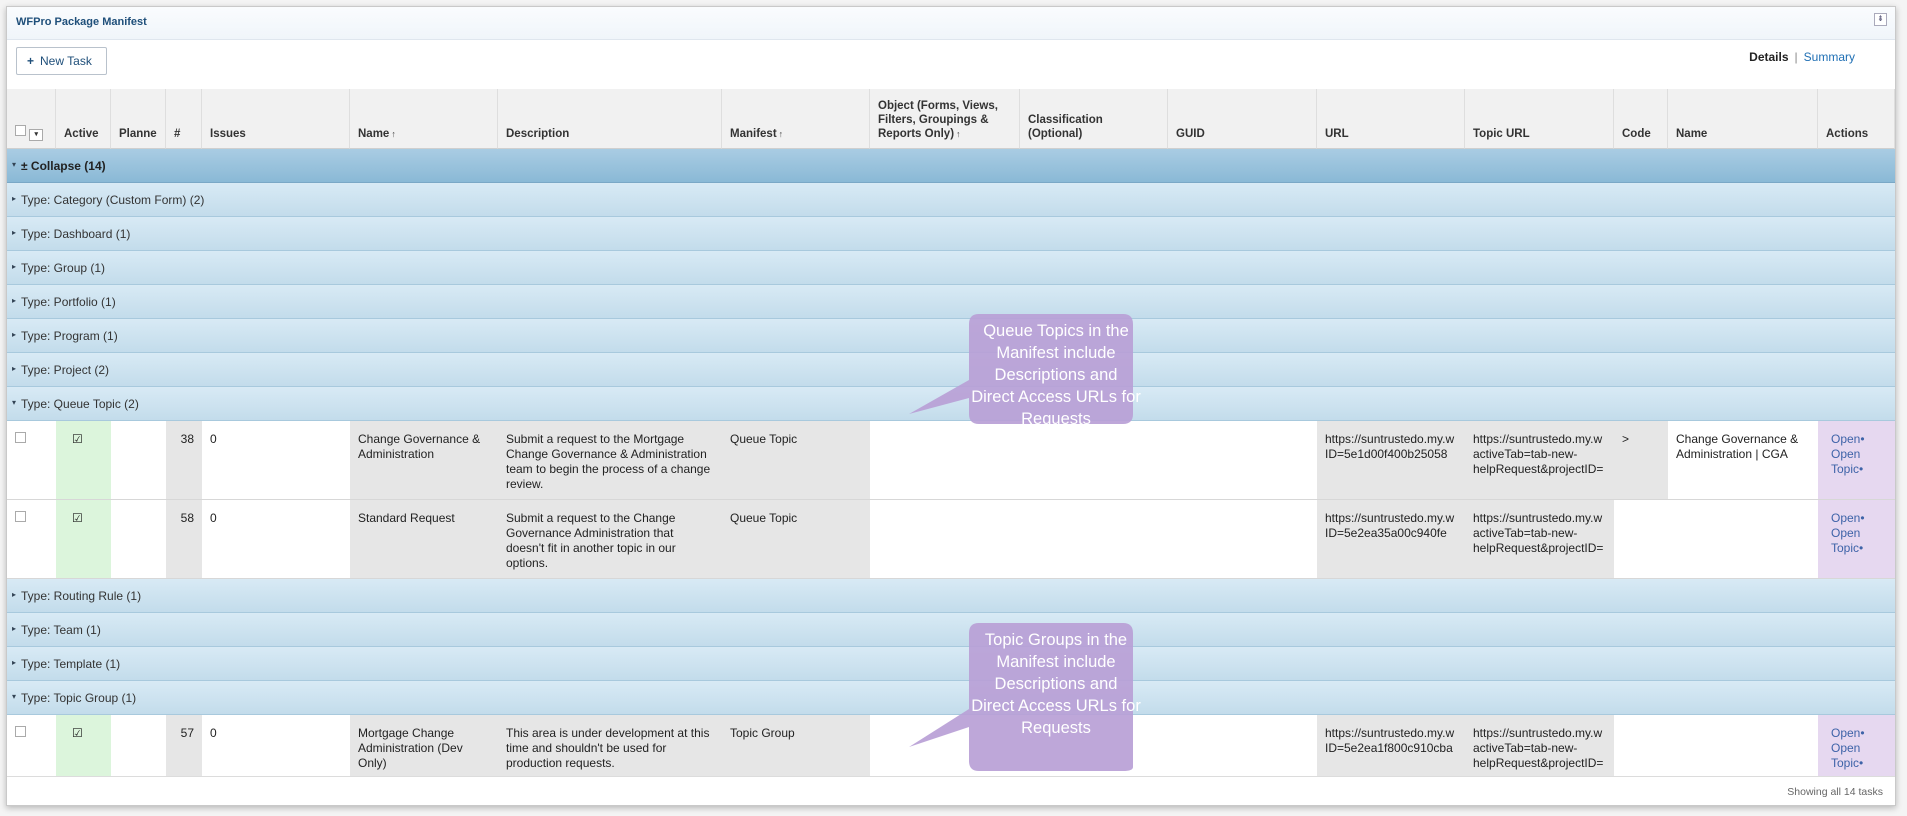 This screenshot has width=1907, height=816. What do you see at coordinates (276, 119) in the screenshot?
I see `column-header-issues: Issues` at bounding box center [276, 119].